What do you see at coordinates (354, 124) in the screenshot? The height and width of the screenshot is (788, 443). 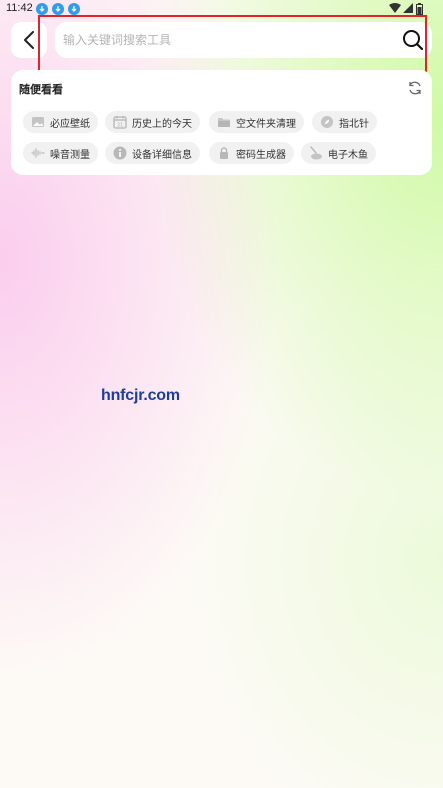 I see `chip-label: 指北针` at bounding box center [354, 124].